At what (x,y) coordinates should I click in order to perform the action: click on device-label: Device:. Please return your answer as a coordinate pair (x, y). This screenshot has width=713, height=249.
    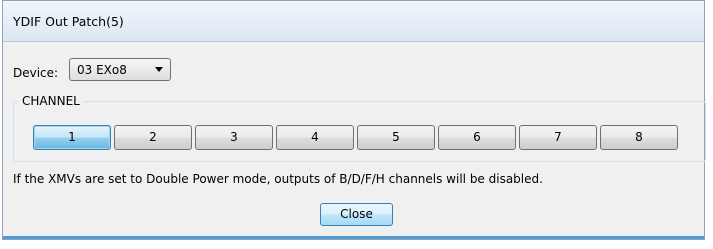
    Looking at the image, I should click on (36, 73).